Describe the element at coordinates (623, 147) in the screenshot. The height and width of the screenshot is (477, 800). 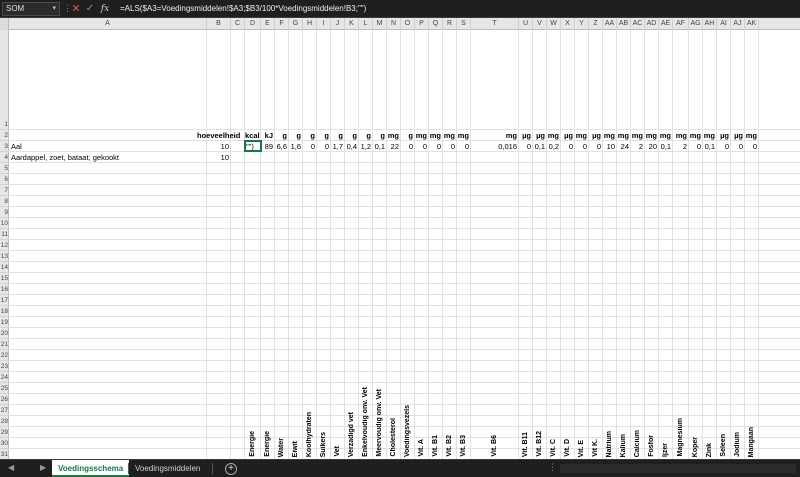
I see `cell: 24` at that location.